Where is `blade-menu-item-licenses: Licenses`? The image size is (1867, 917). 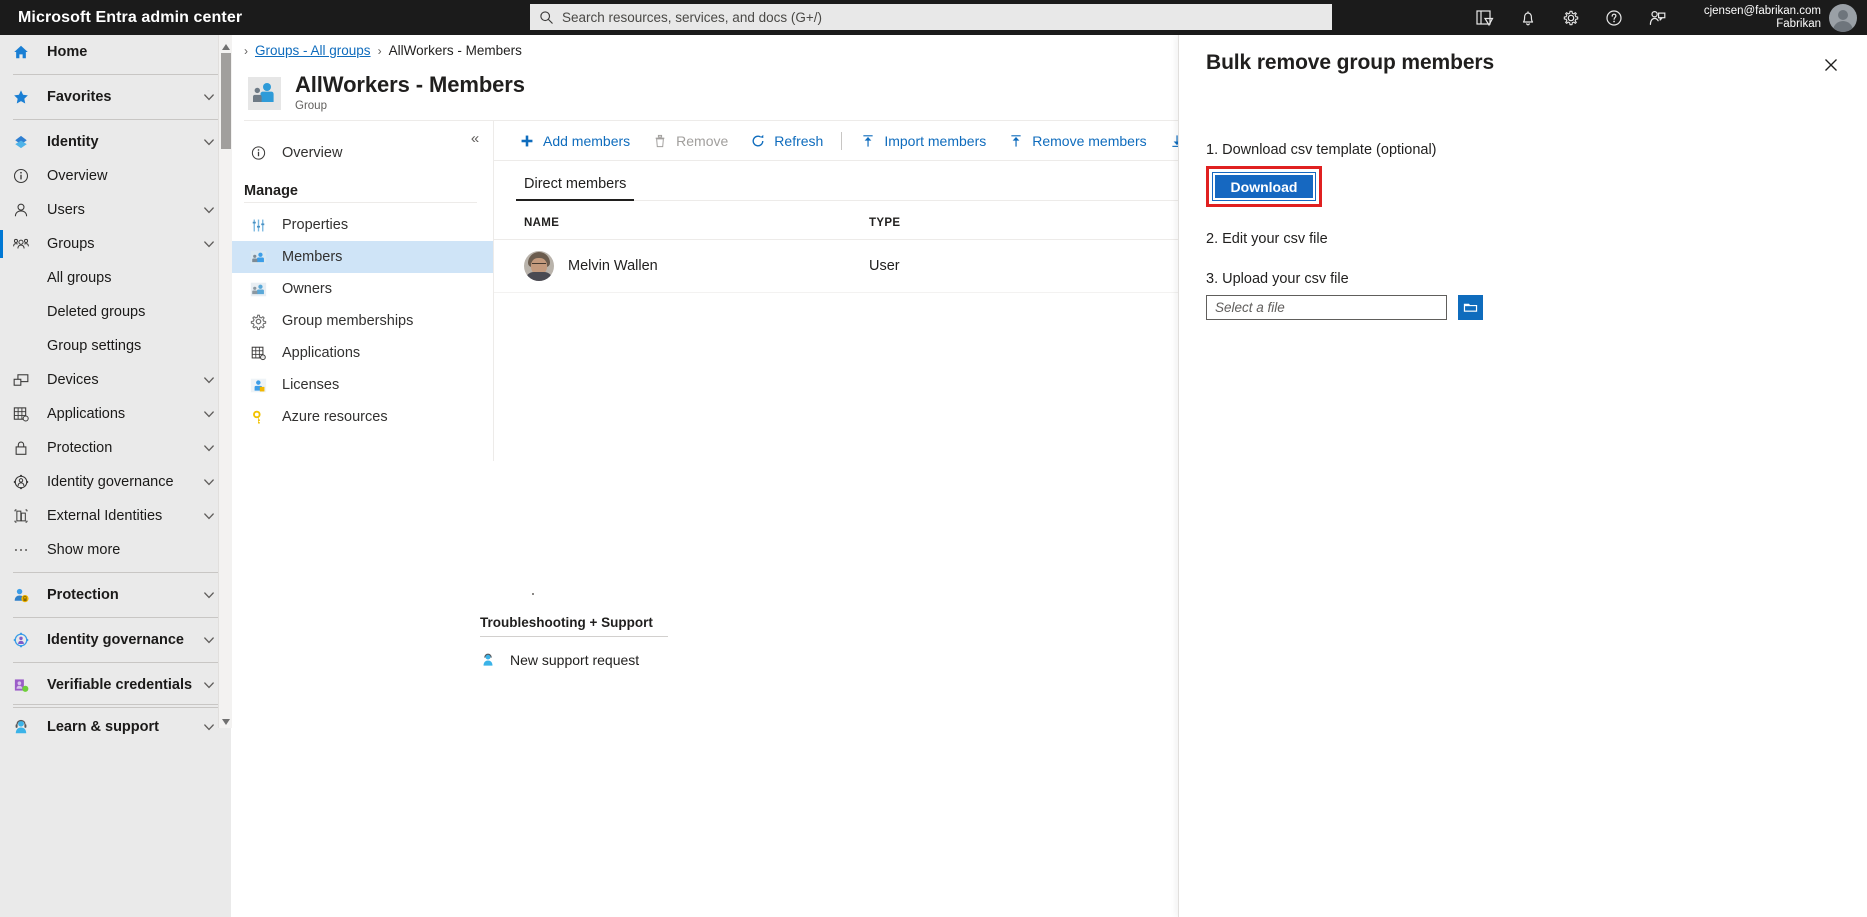
blade-menu-item-licenses: Licenses is located at coordinates (362, 385).